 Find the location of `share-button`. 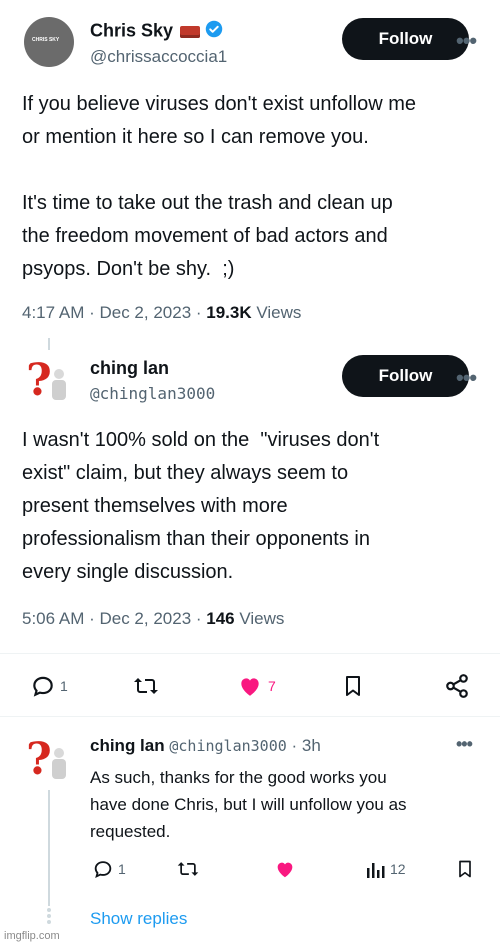

share-button is located at coordinates (457, 686).